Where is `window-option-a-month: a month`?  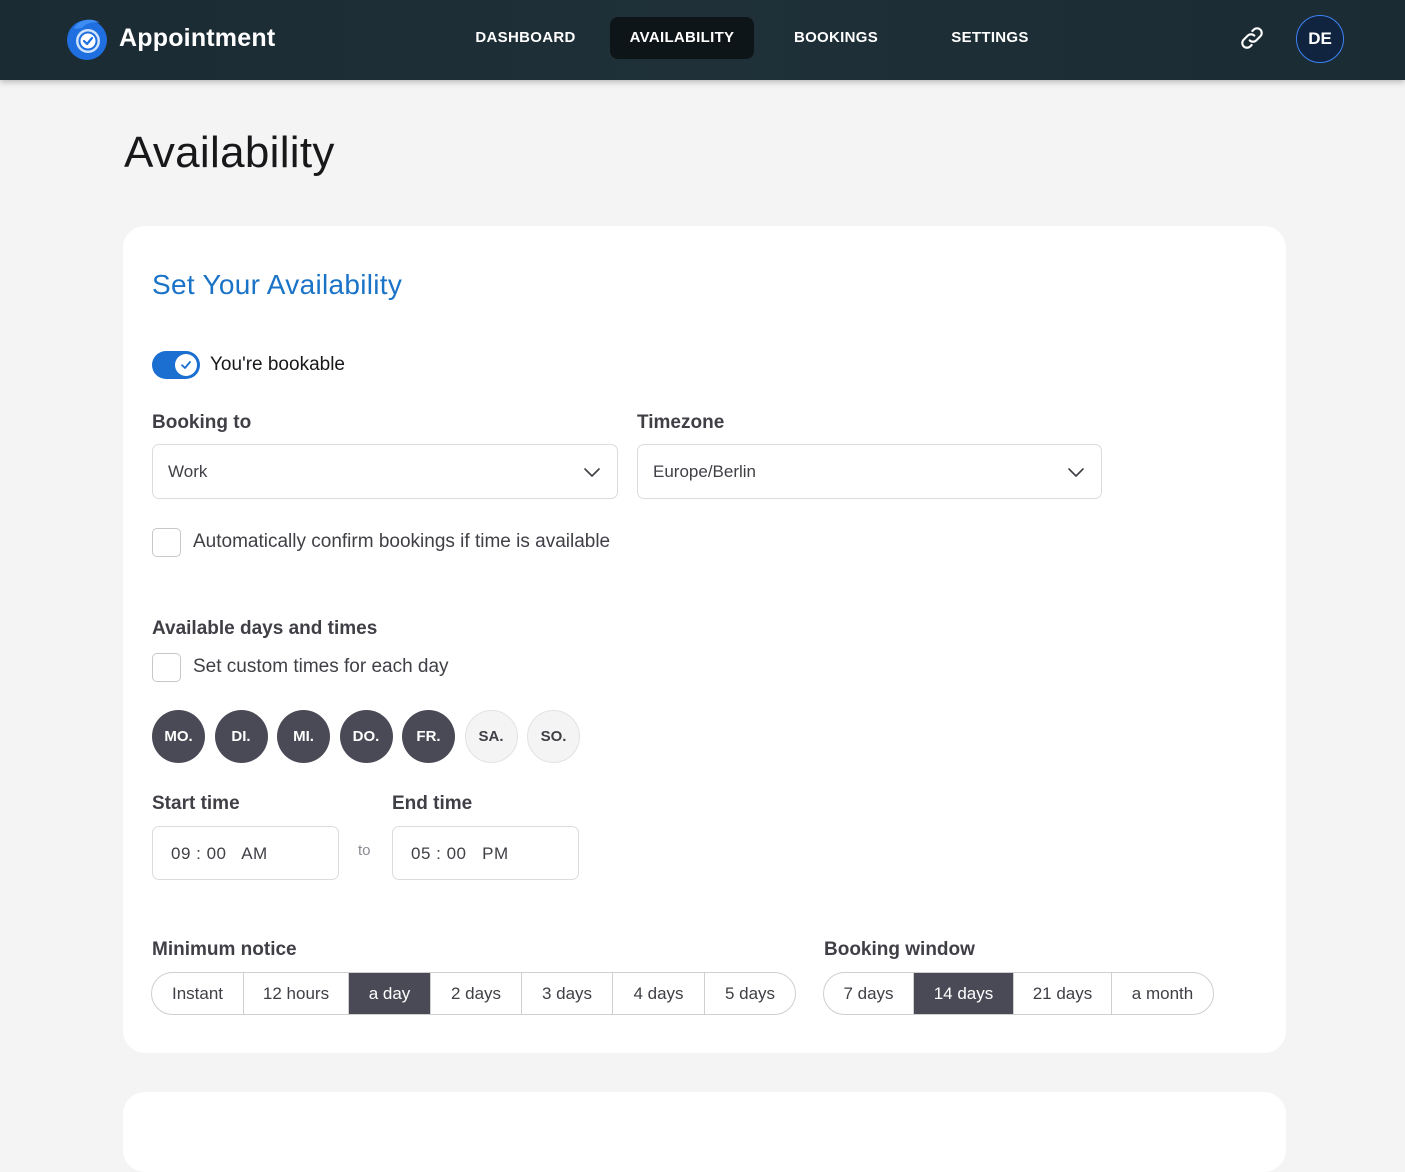
window-option-a-month: a month is located at coordinates (1162, 993).